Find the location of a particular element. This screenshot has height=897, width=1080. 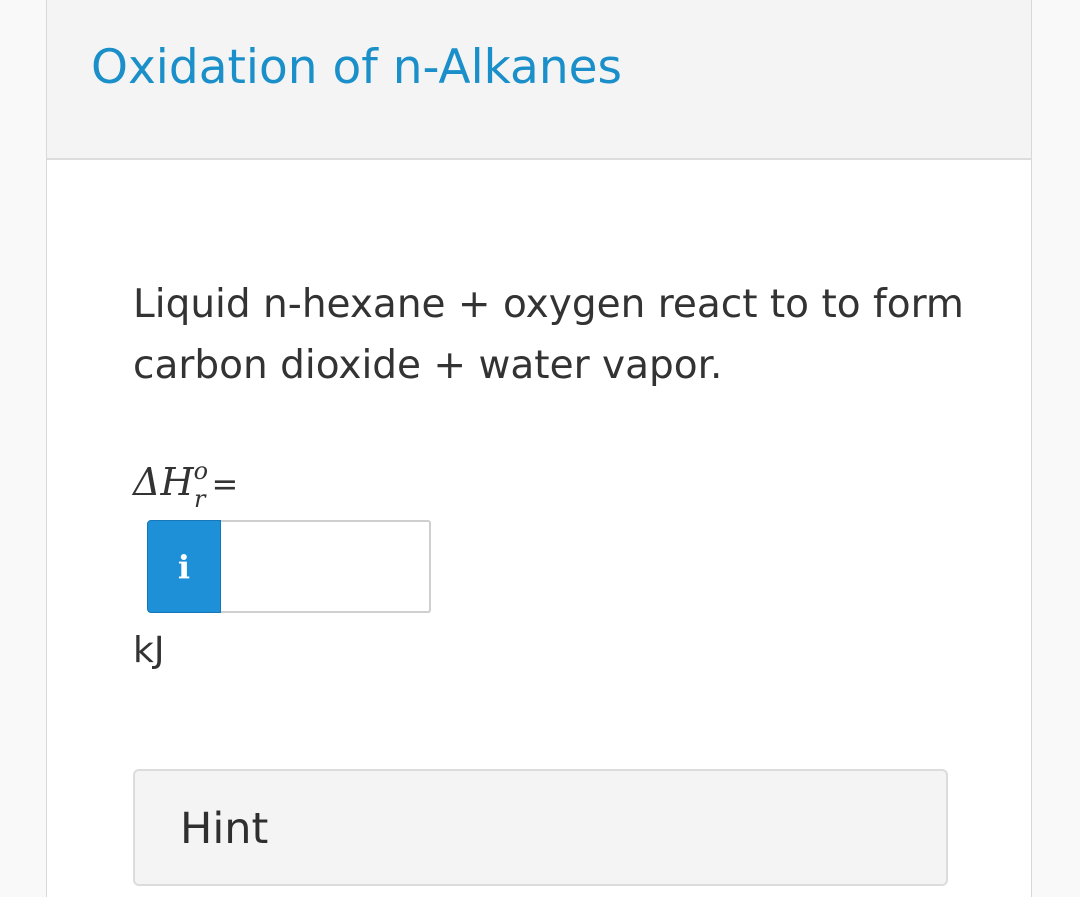

delta-symbol: Δ is located at coordinates (147, 482).